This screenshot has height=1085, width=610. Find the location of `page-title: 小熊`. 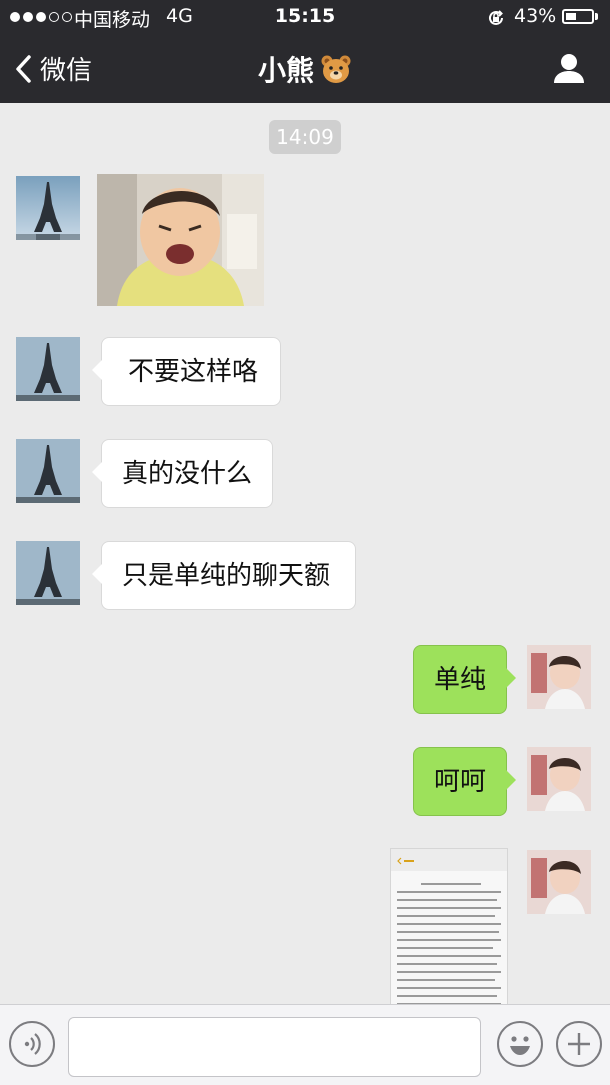

page-title: 小熊 is located at coordinates (285, 70).